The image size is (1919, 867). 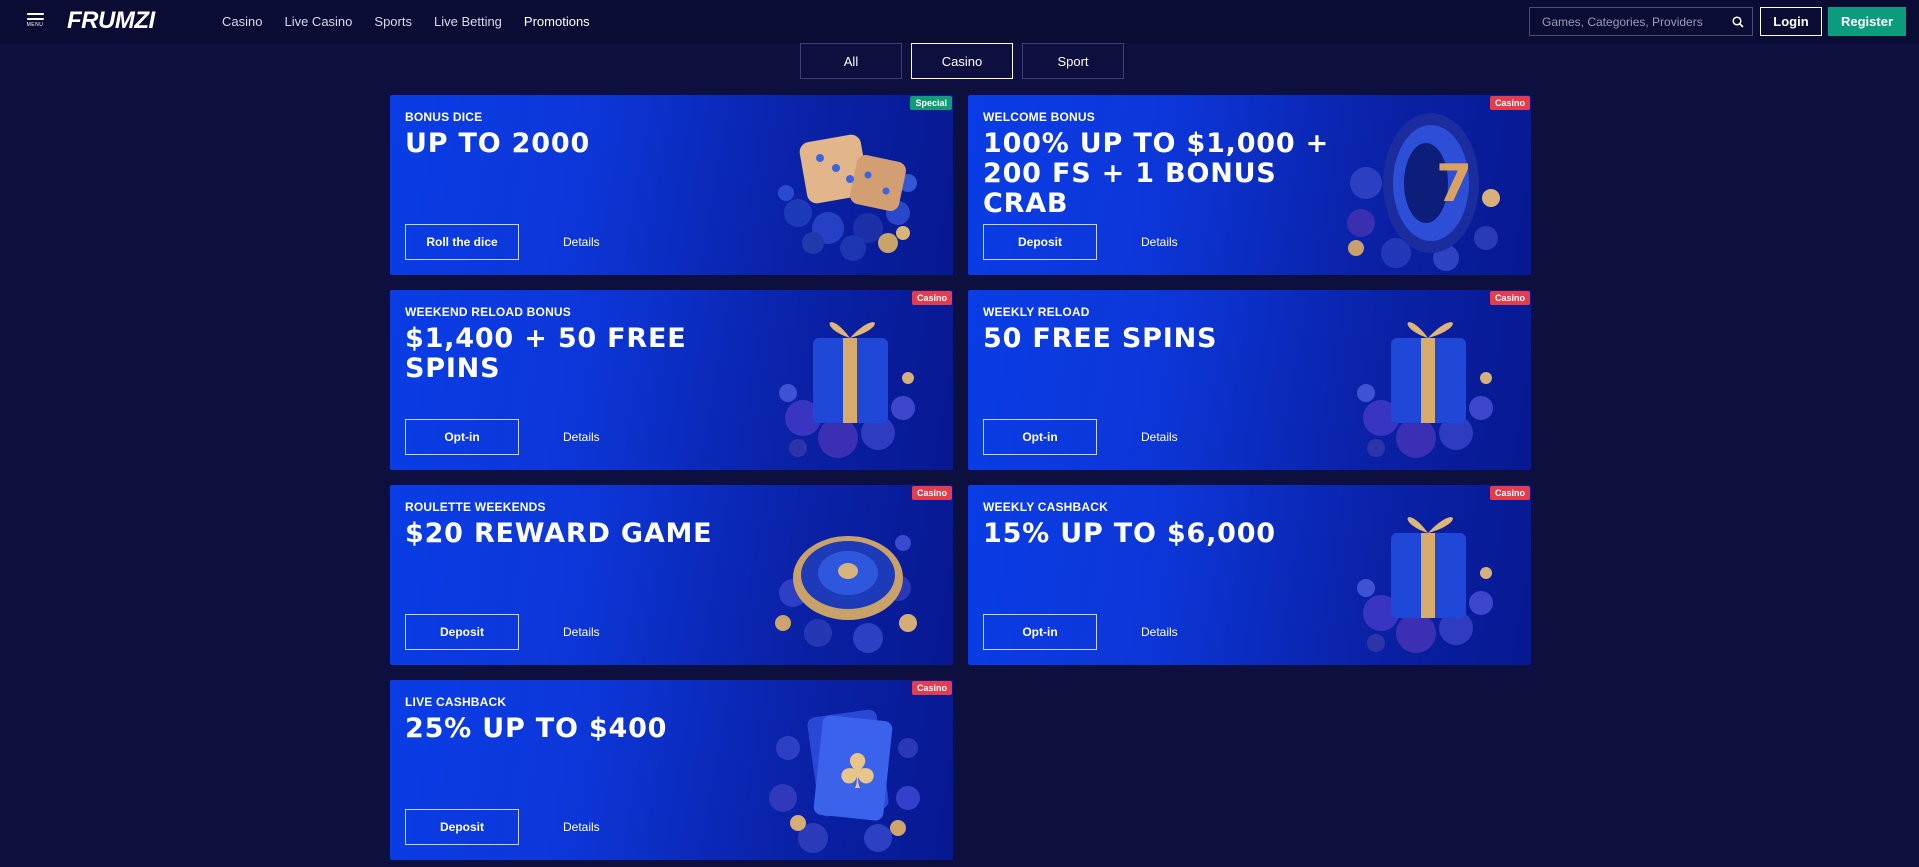 I want to click on promo-headline: 15% UP TO $6,000, so click(x=1129, y=533).